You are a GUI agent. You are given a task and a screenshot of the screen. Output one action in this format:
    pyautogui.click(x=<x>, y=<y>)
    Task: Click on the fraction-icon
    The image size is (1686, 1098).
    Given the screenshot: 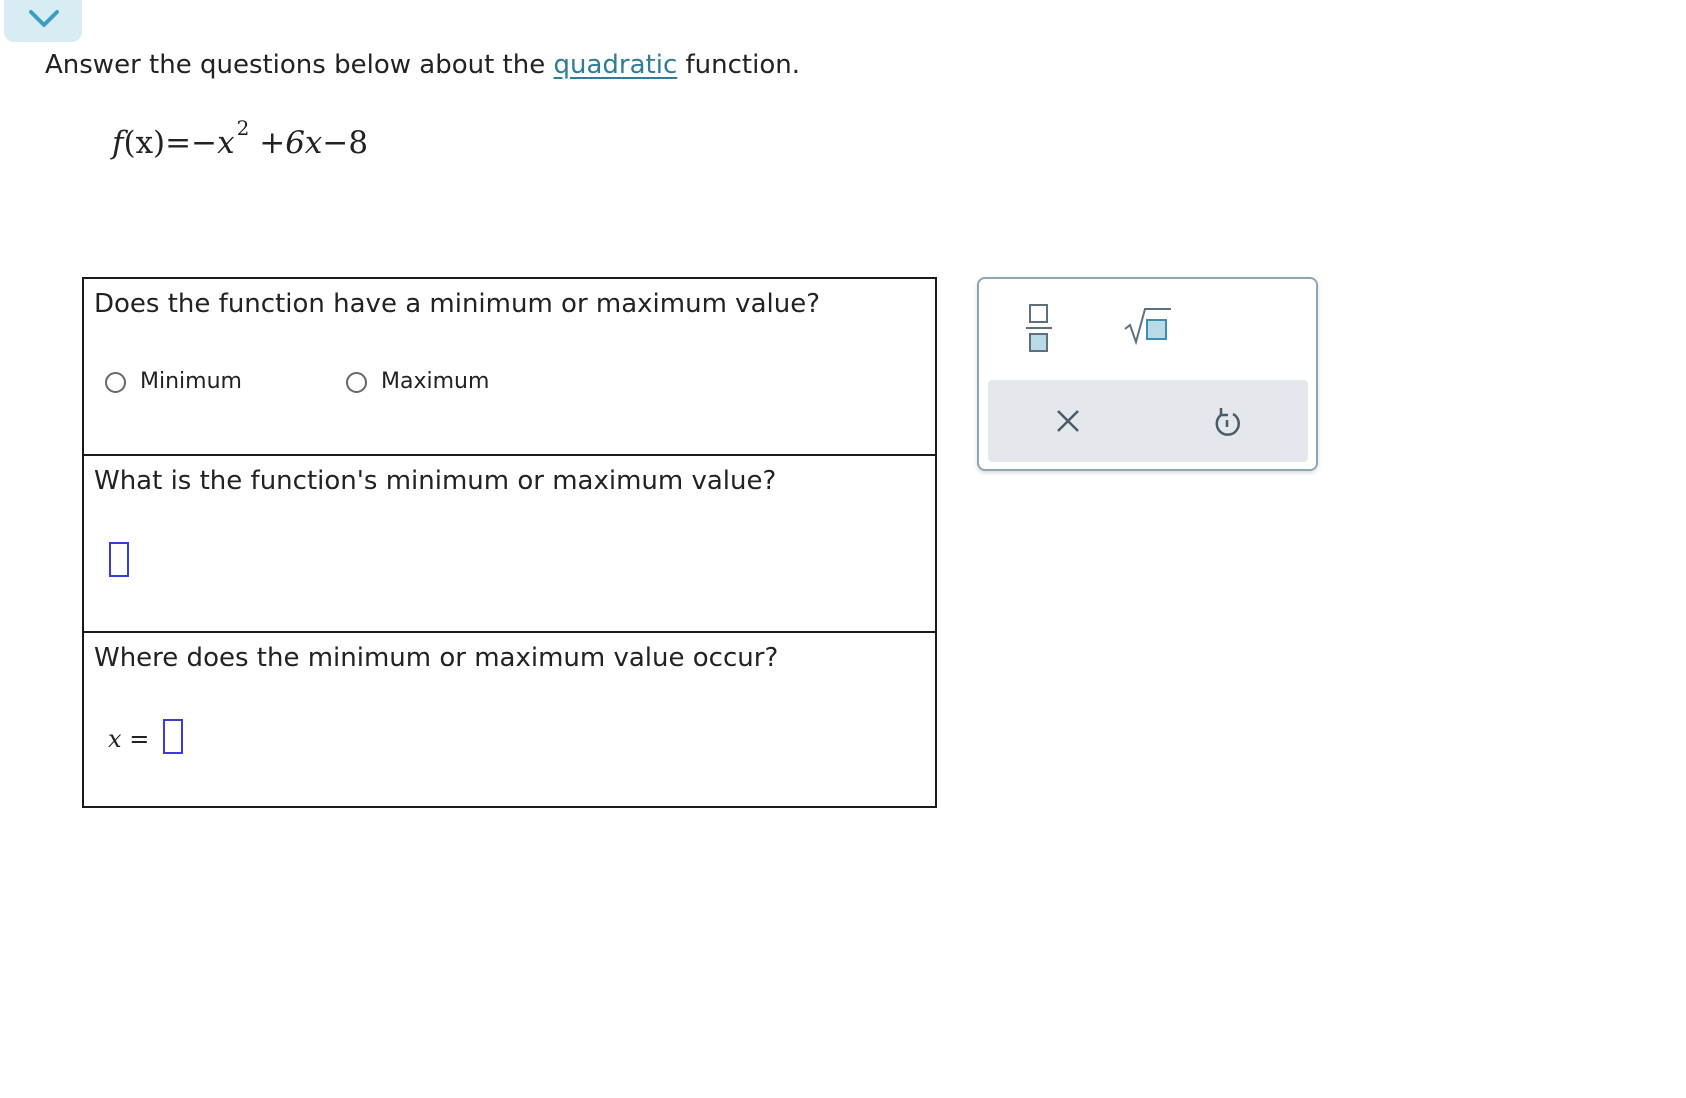 What is the action you would take?
    pyautogui.click(x=1039, y=328)
    